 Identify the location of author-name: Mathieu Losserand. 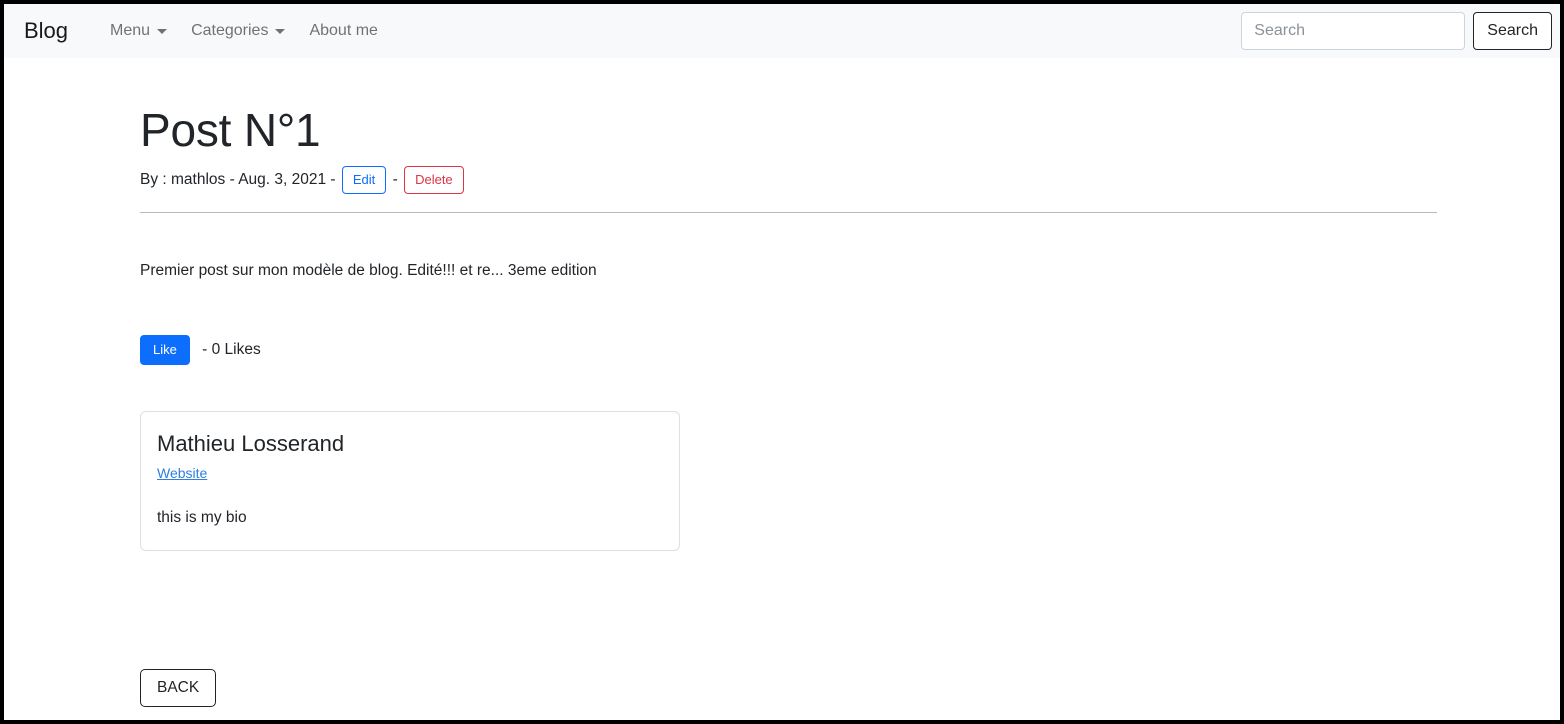
(251, 444).